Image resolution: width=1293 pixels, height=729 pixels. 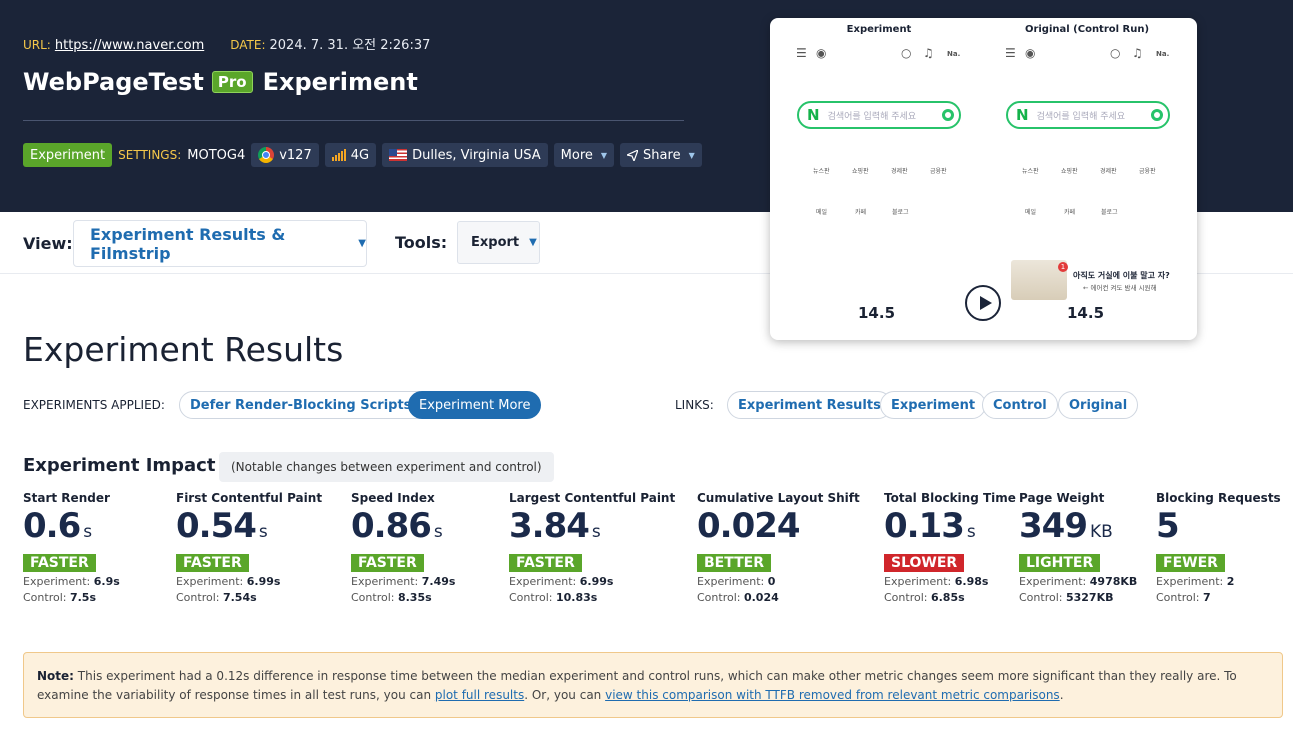 I want to click on metric-value: 0.86 s, so click(x=403, y=529).